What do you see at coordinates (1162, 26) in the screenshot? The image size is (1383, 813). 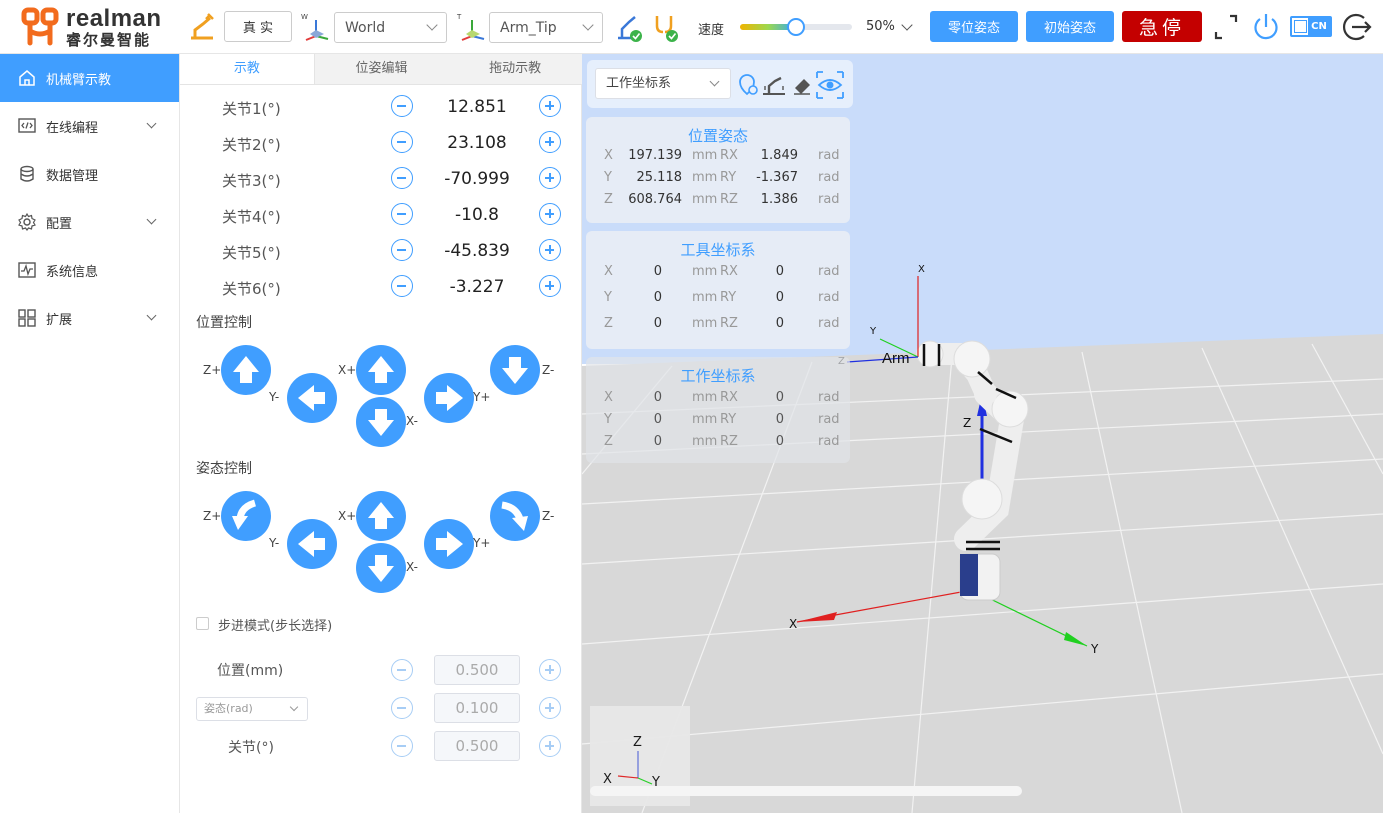 I see `emergency-stop-button: 急停` at bounding box center [1162, 26].